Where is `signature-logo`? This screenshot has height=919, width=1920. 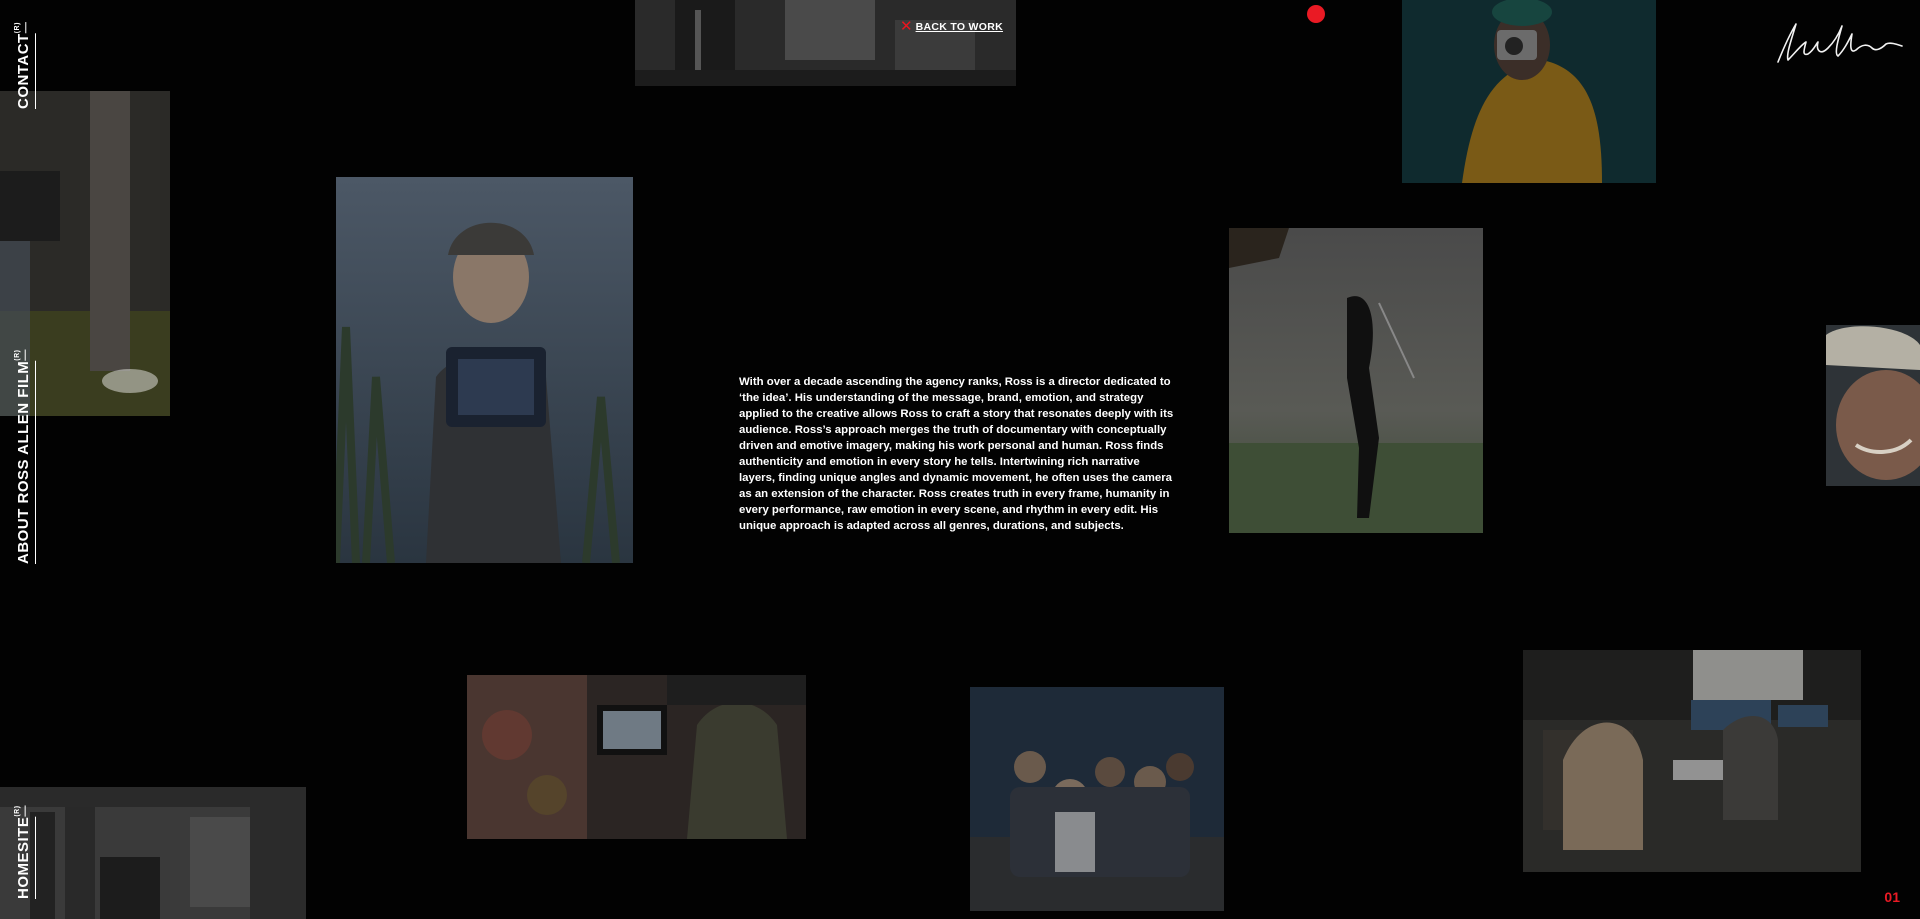
signature-logo is located at coordinates (1840, 42).